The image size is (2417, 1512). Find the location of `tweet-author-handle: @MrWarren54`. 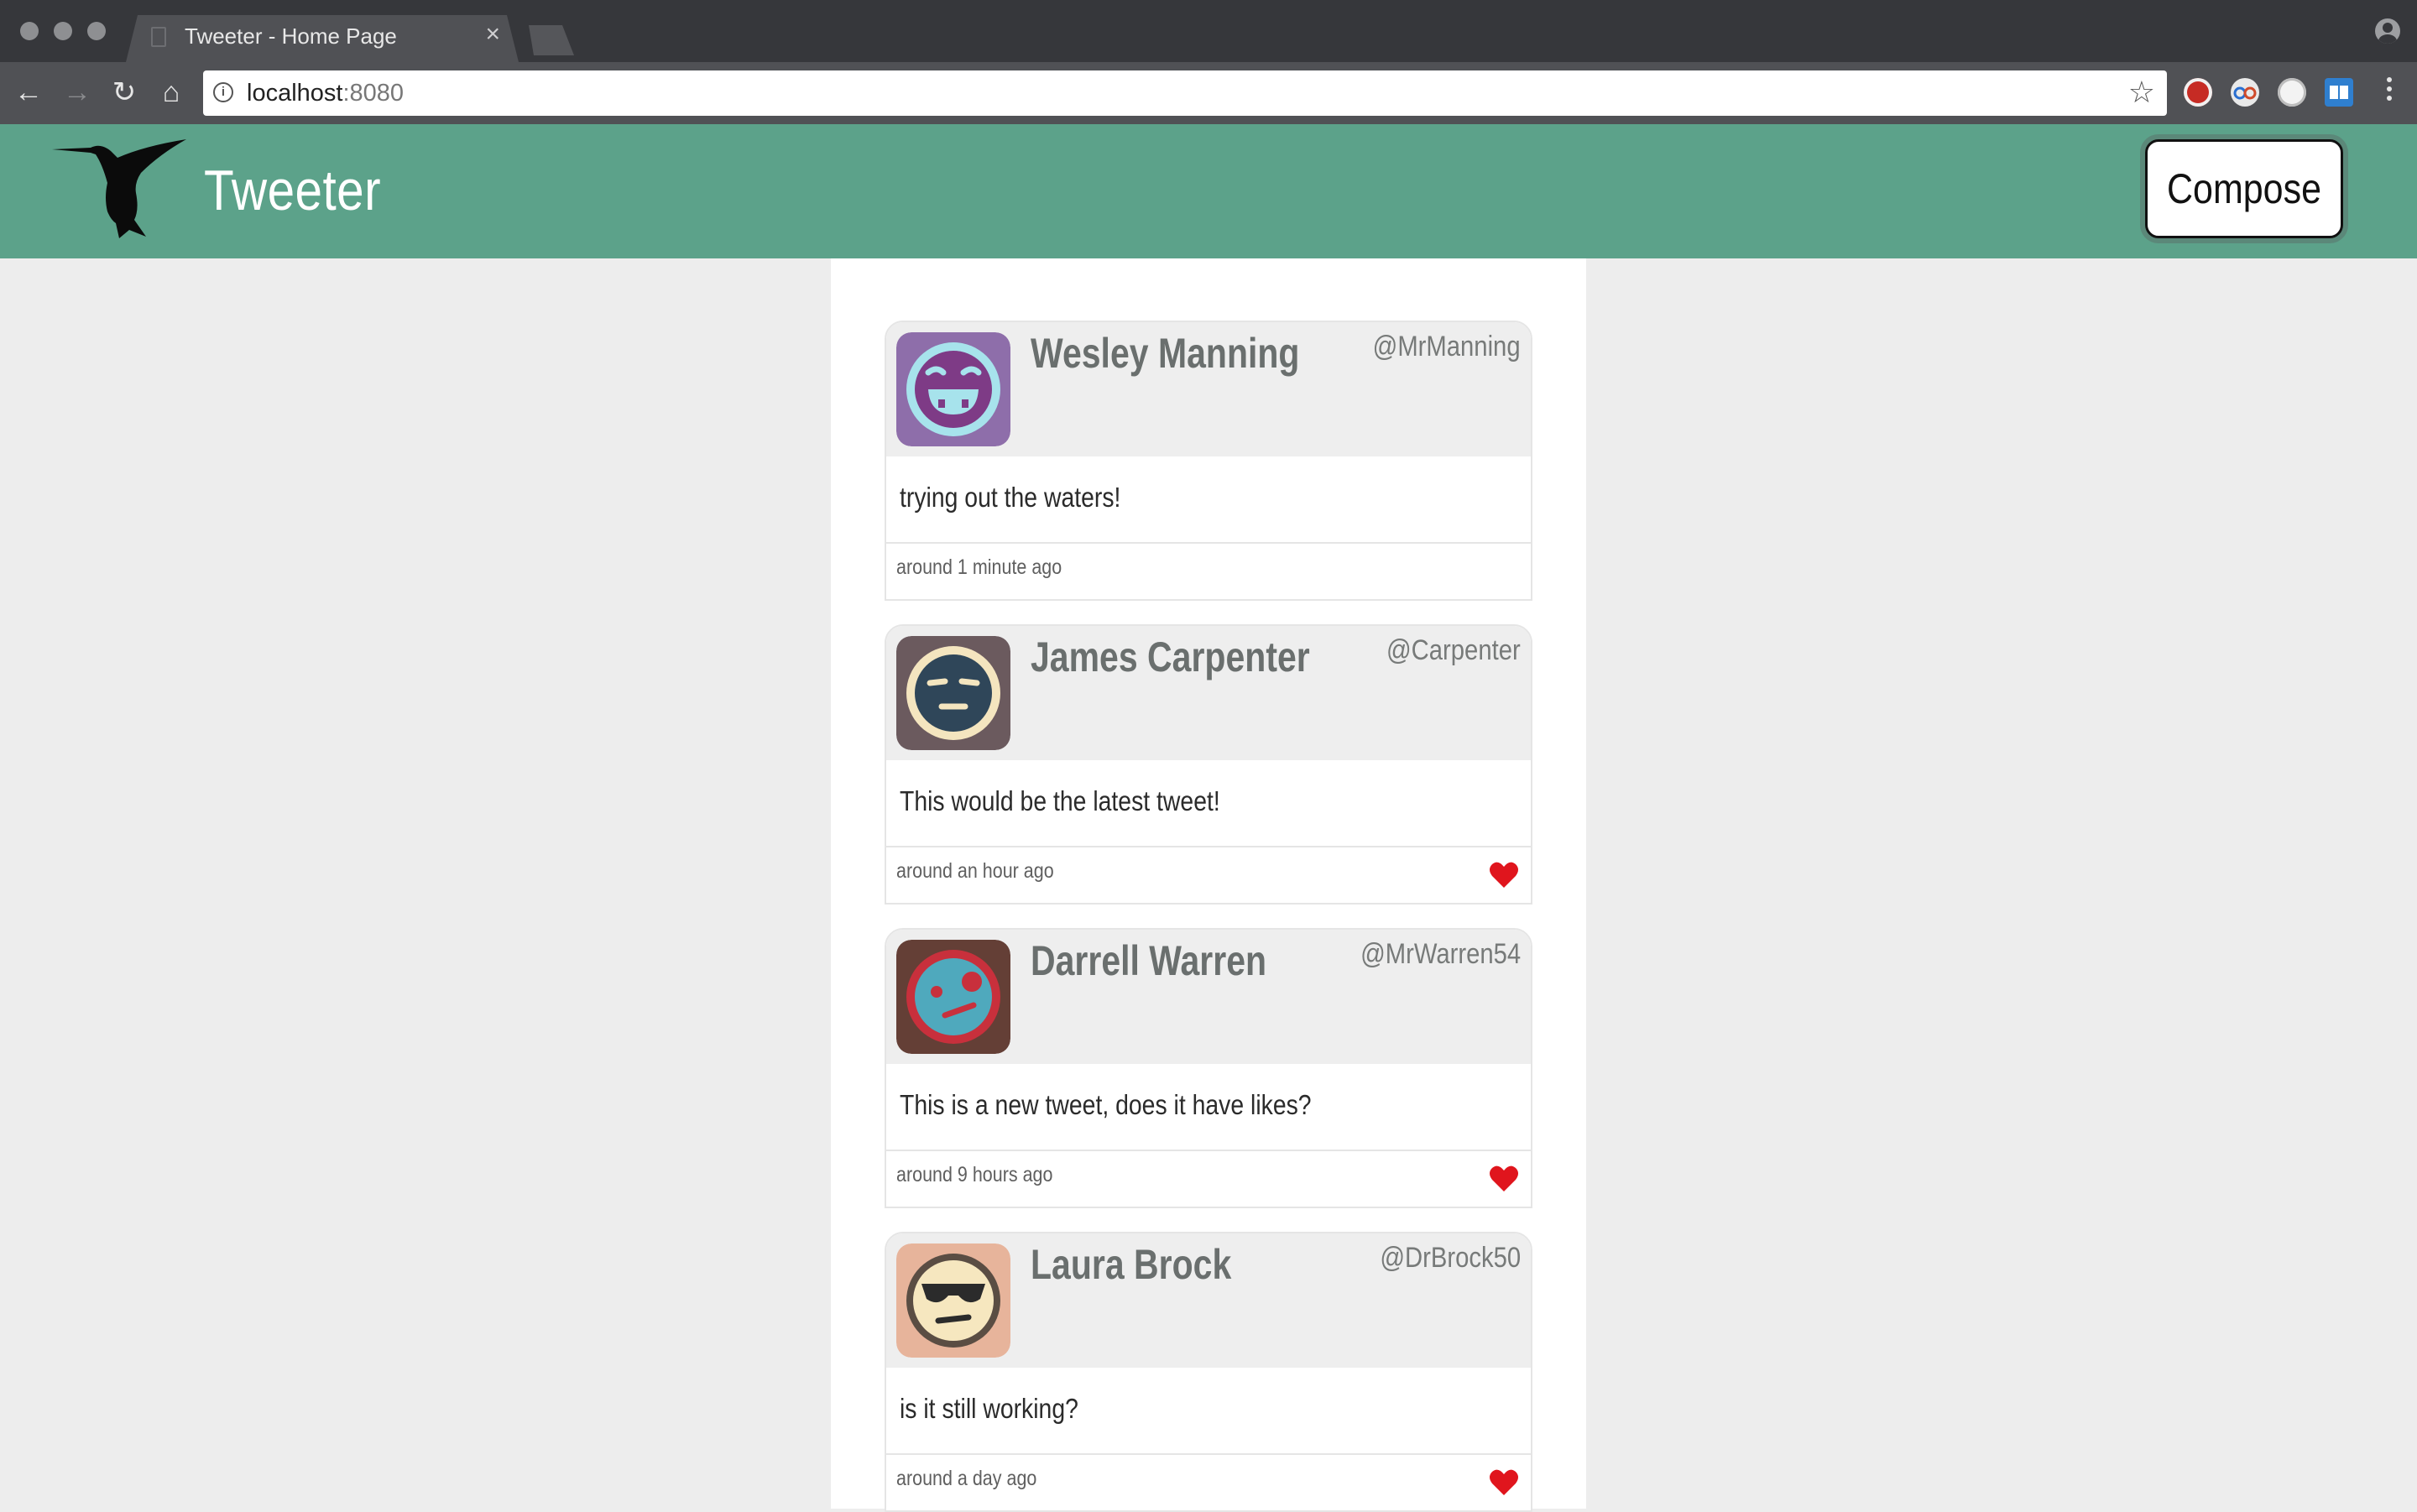

tweet-author-handle: @MrWarren54 is located at coordinates (1440, 955).